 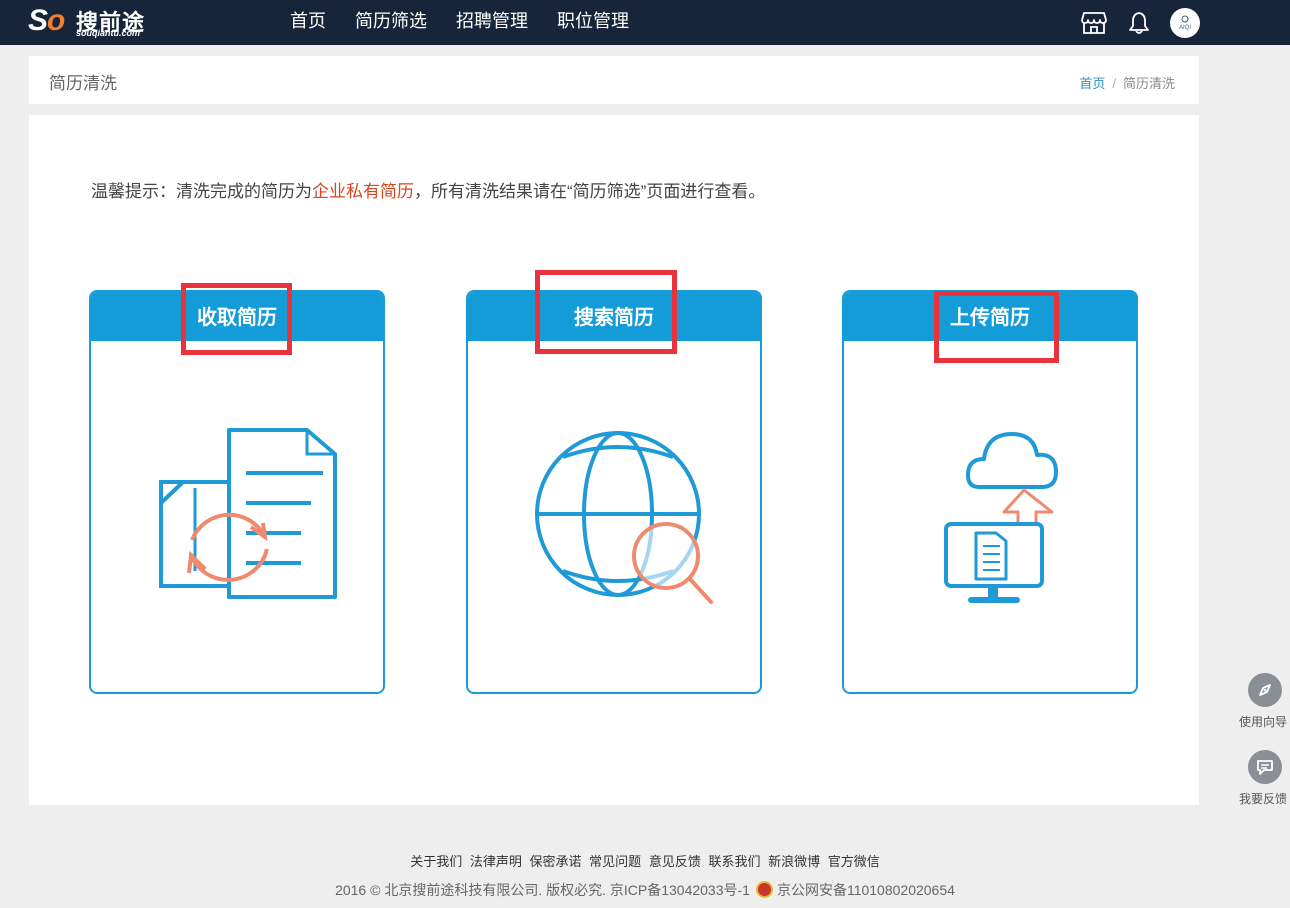 What do you see at coordinates (1185, 28) in the screenshot?
I see `avatar-text: AIQI` at bounding box center [1185, 28].